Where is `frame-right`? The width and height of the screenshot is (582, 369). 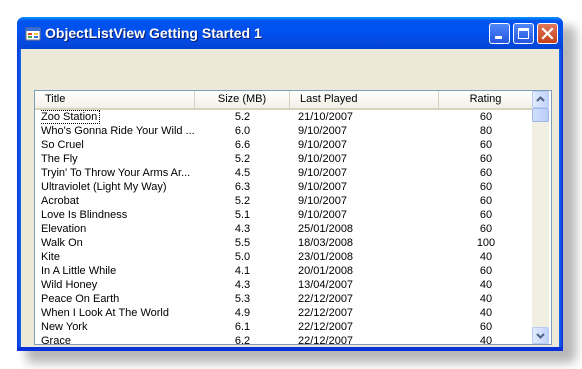 frame-right is located at coordinates (561, 200).